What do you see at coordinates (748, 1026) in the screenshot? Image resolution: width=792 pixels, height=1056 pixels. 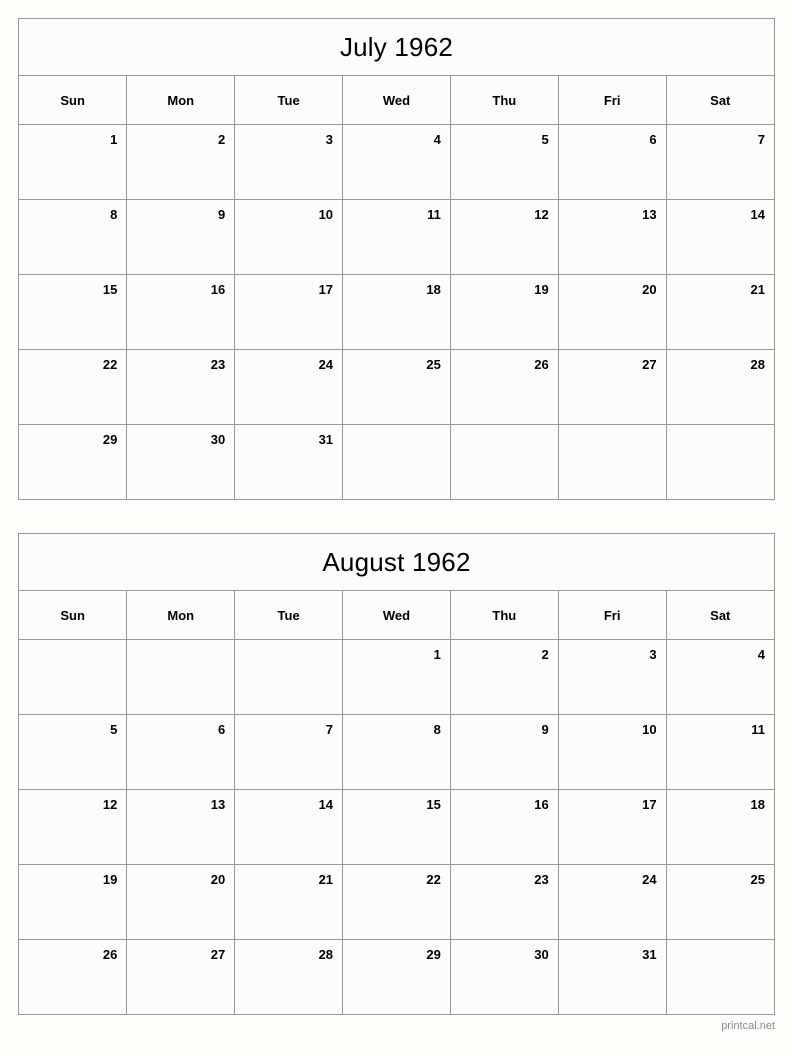 I see `footer-credit: printcal.net` at bounding box center [748, 1026].